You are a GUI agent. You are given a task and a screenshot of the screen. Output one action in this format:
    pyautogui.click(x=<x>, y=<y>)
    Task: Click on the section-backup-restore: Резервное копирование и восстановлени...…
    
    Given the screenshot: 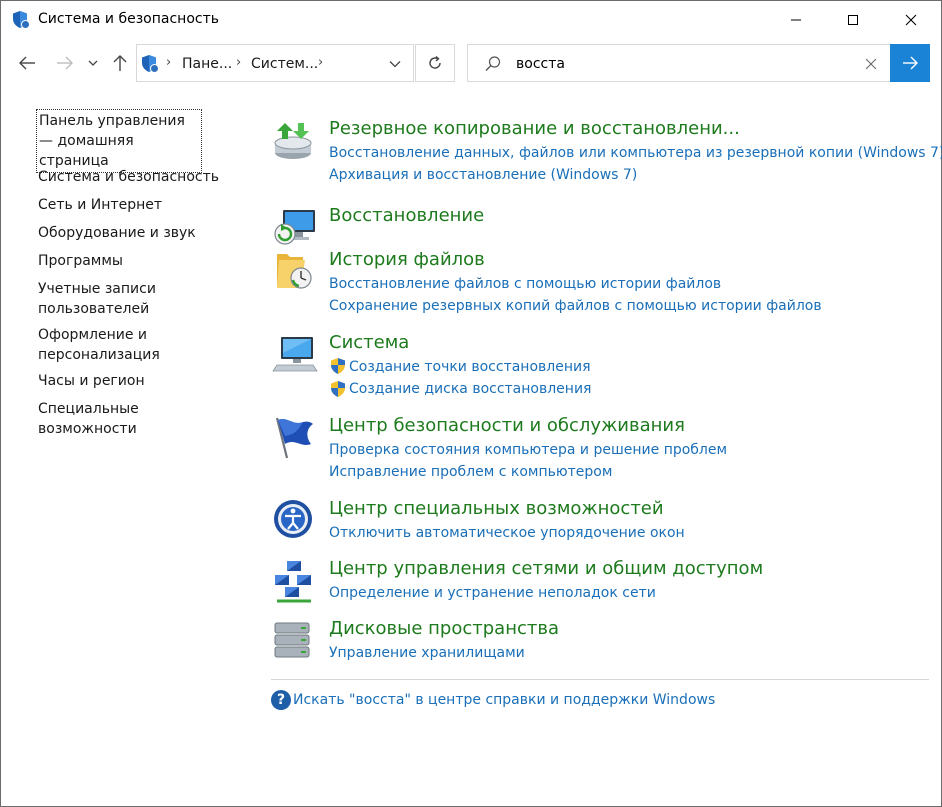 What is the action you would take?
    pyautogui.click(x=606, y=153)
    